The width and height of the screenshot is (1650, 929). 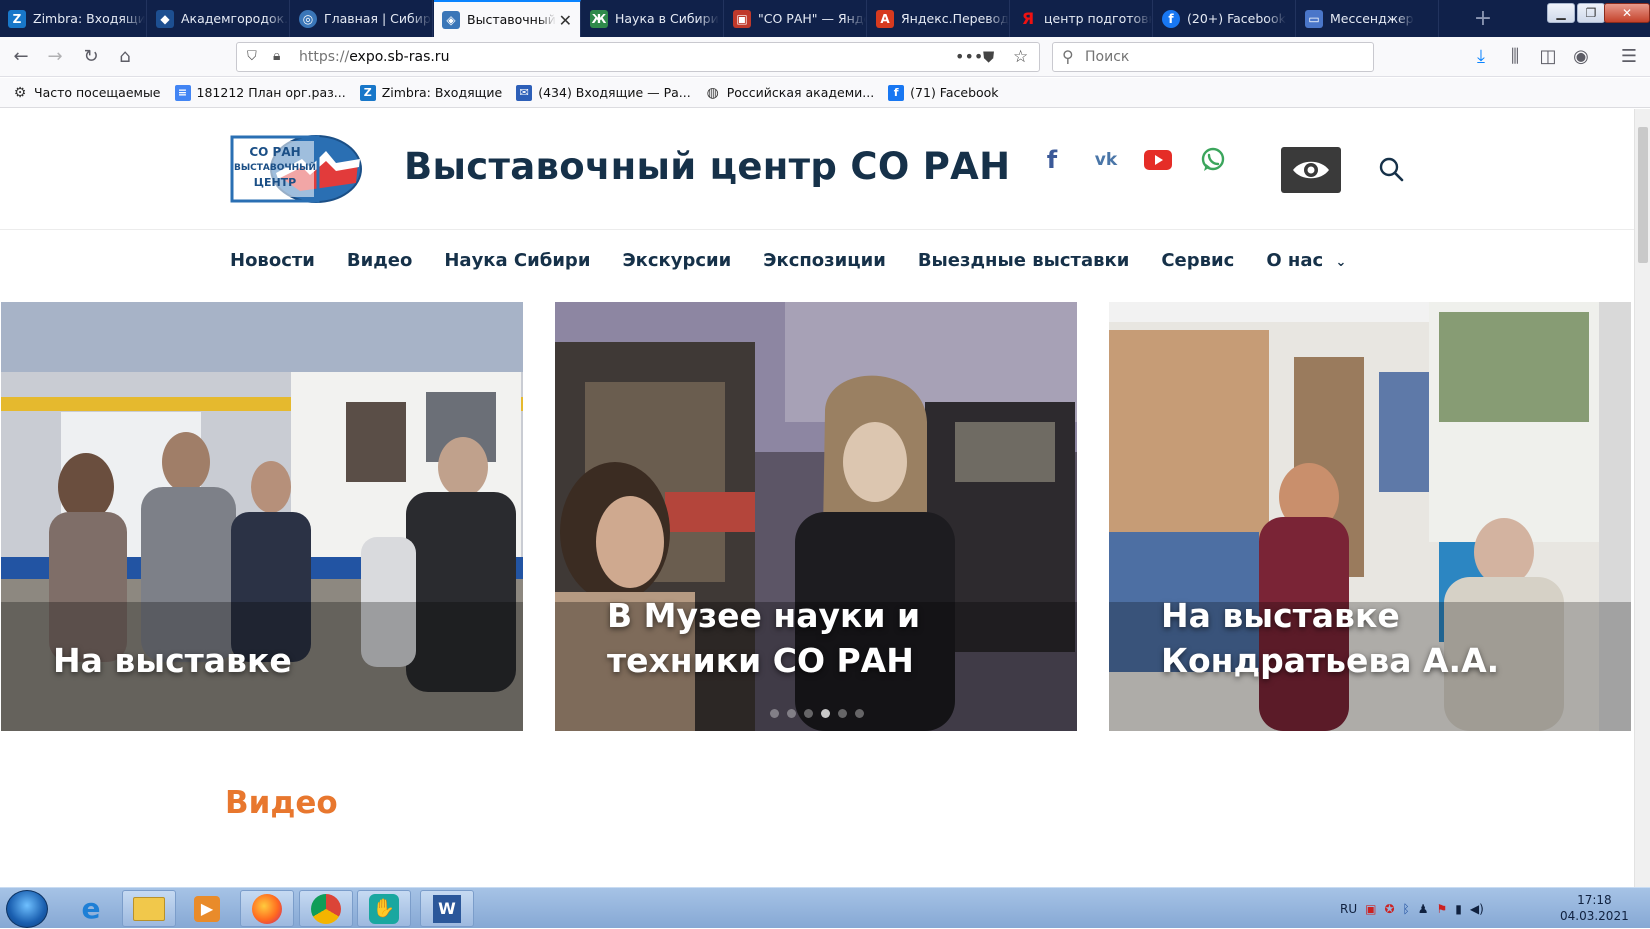 I want to click on tab-yandex-translate: A Яндекс.Перевод, so click(x=939, y=18).